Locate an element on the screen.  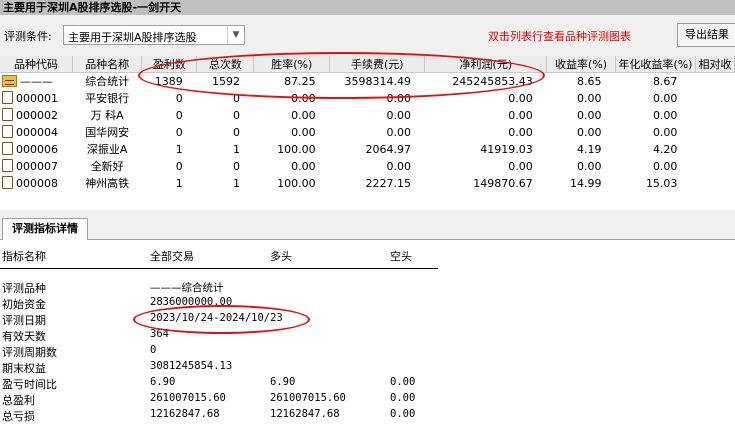
condition-select: 主要用于深圳A股排序选股 ▼ is located at coordinates (154, 35).